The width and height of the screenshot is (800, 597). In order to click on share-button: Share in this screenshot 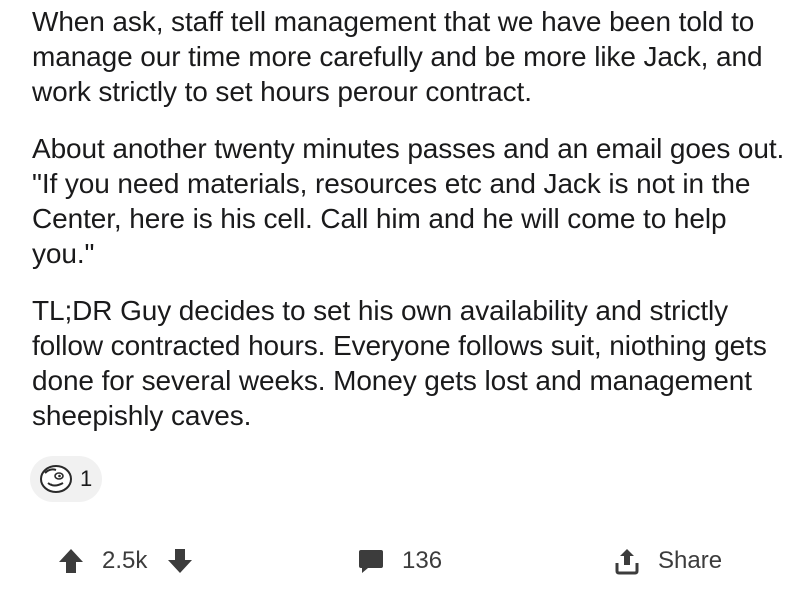, I will do `click(667, 561)`.